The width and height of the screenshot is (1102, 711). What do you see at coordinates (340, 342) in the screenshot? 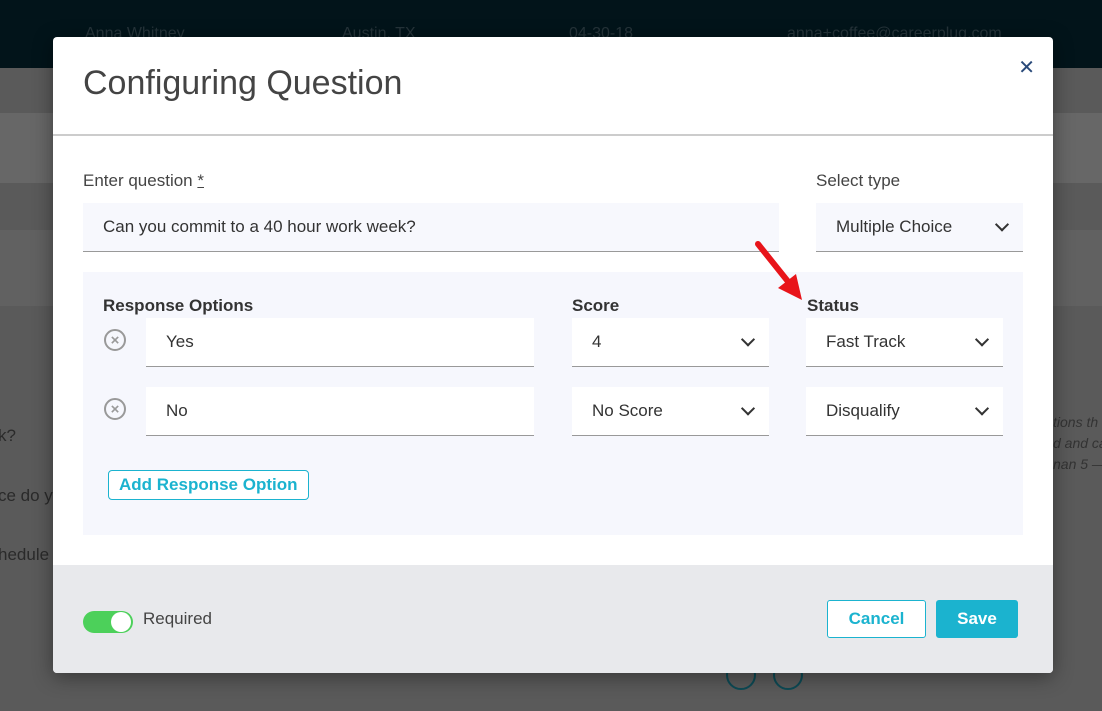
I see `option-input: Yes` at bounding box center [340, 342].